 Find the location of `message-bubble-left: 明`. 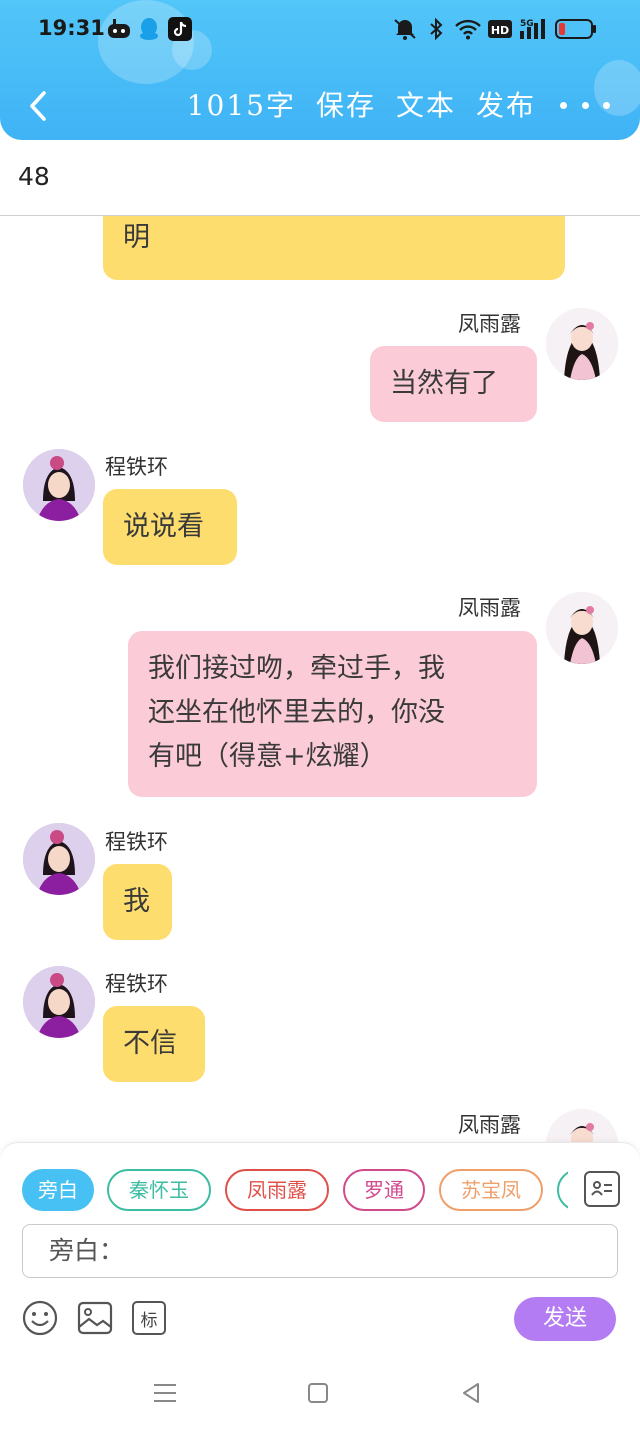

message-bubble-left: 明 is located at coordinates (334, 248).